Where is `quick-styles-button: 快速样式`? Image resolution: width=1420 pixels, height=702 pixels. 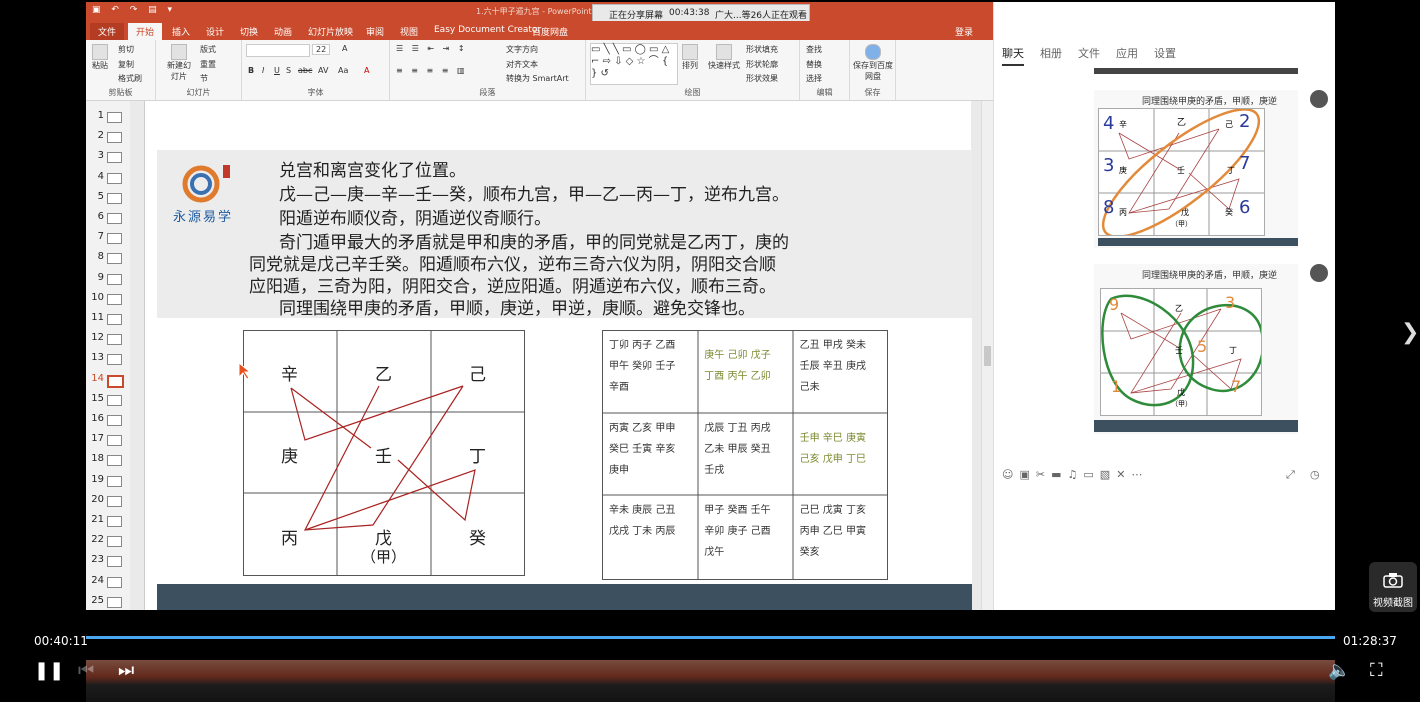 quick-styles-button: 快速样式 is located at coordinates (724, 57).